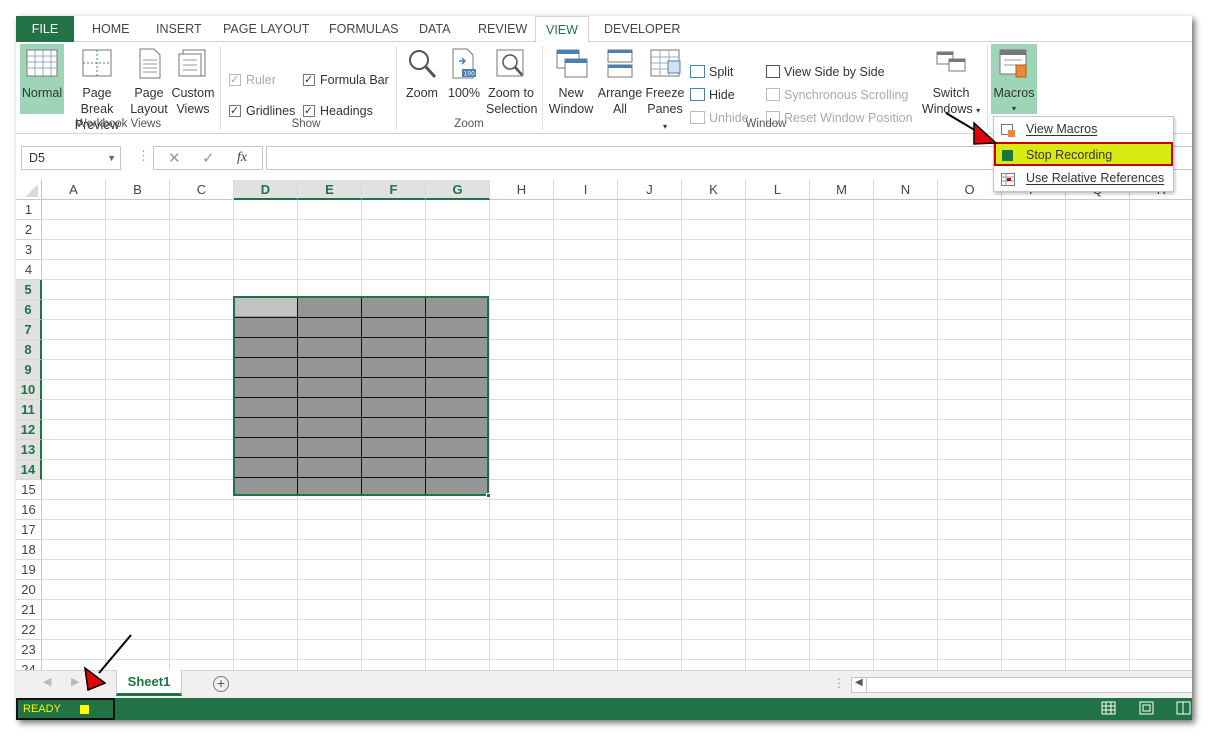 The height and width of the screenshot is (739, 1208). I want to click on row-header-4: 4, so click(29, 270).